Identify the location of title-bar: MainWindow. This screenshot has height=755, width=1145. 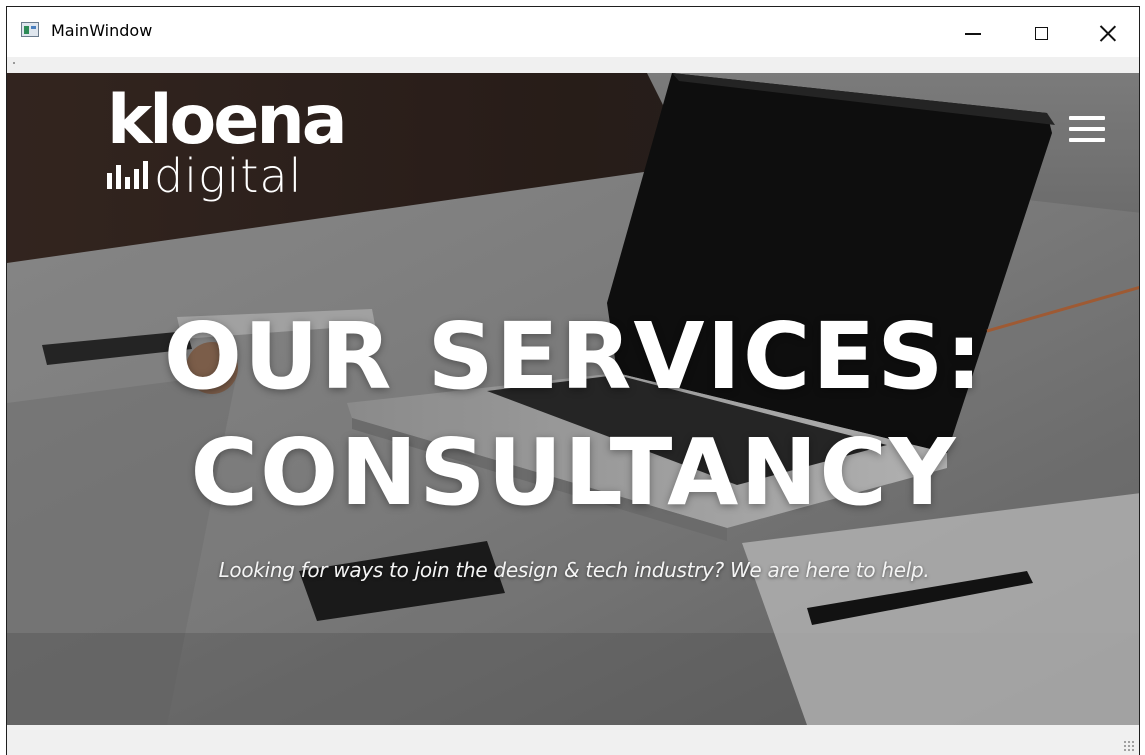
(573, 32).